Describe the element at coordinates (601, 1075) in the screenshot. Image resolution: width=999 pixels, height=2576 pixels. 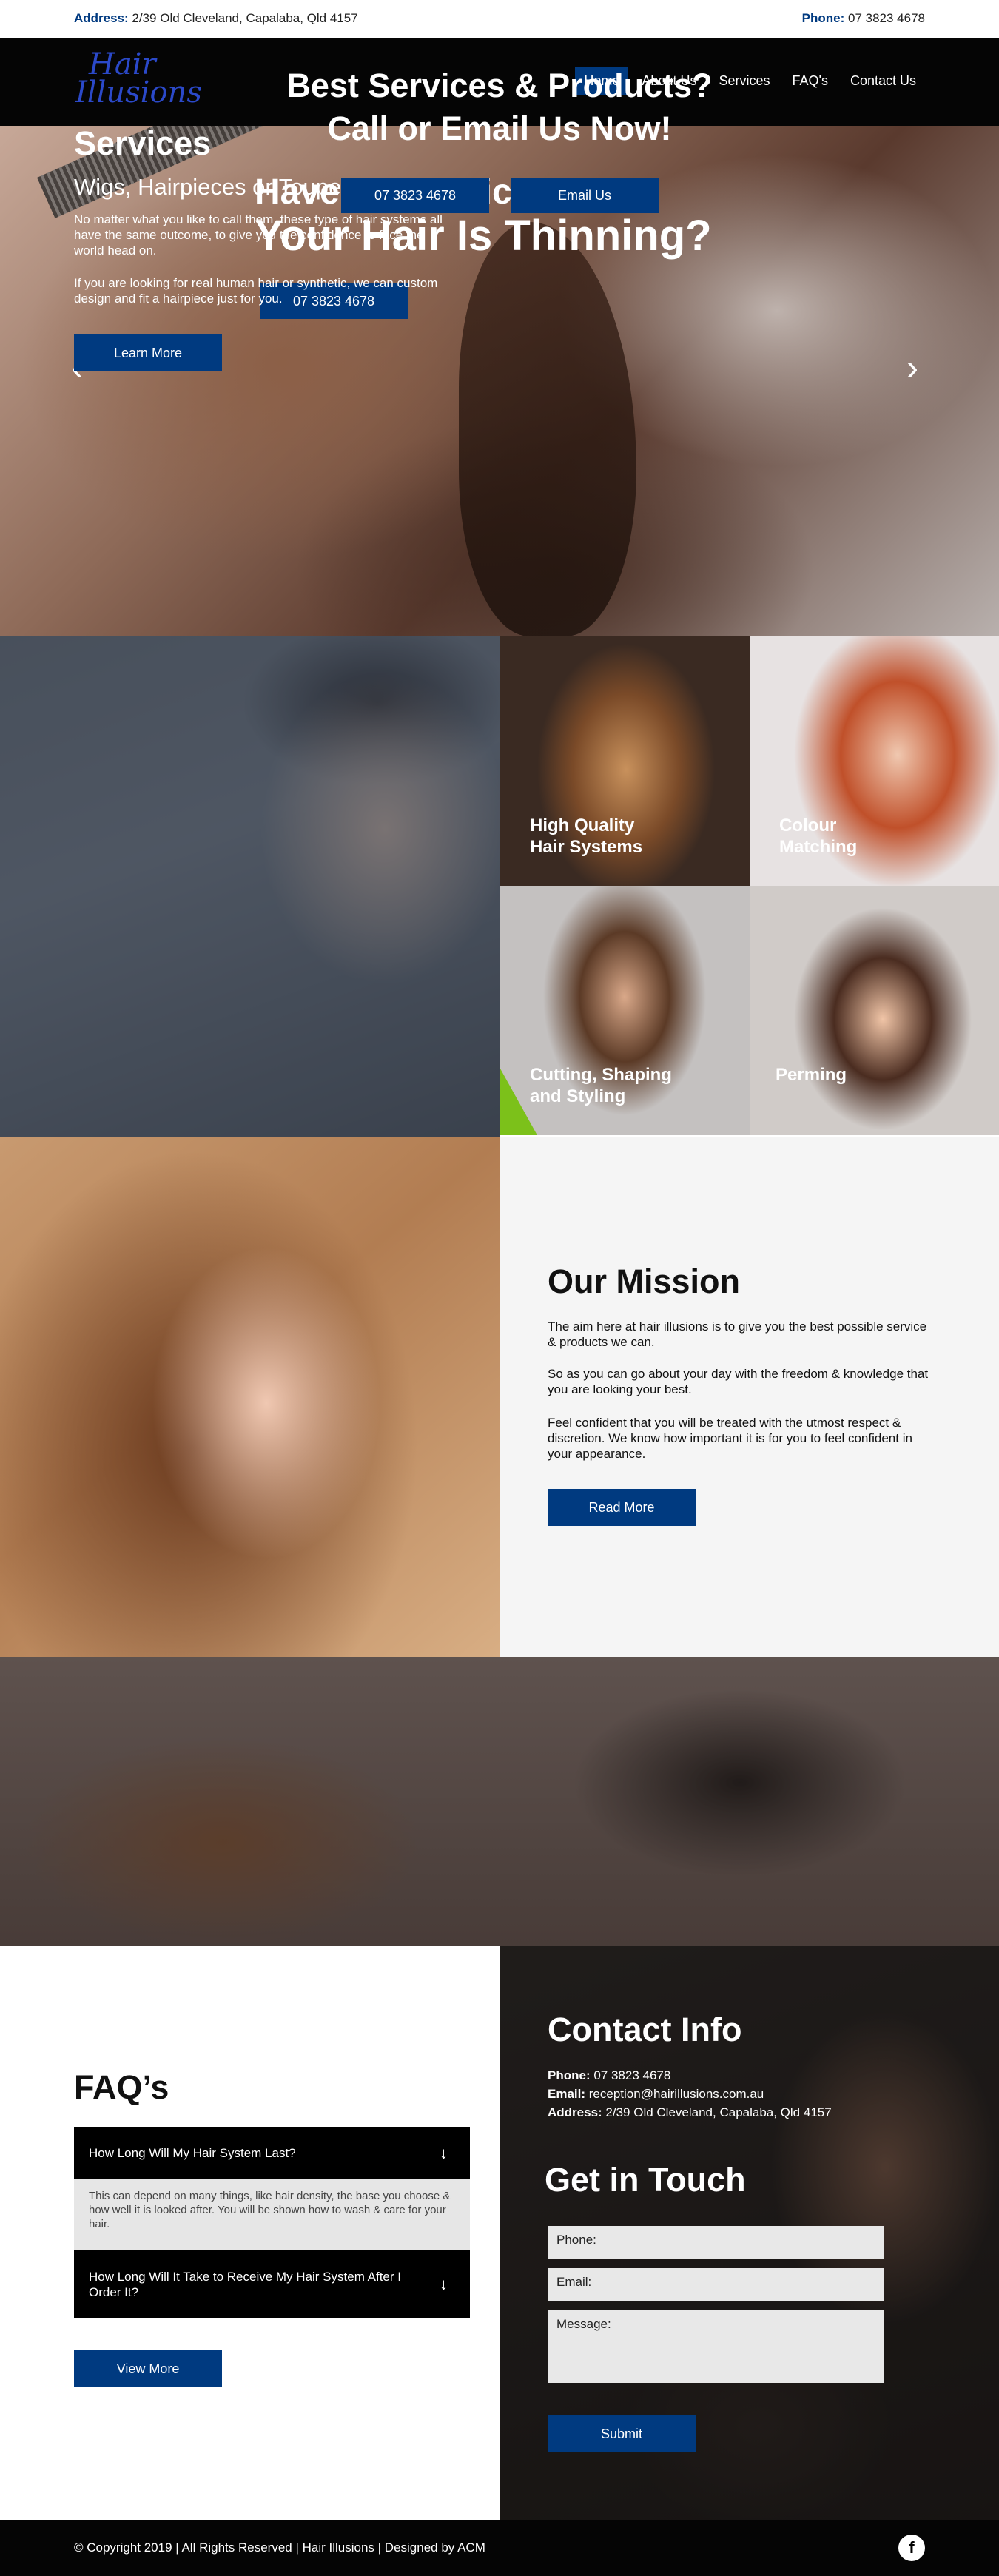
I see `tile-label-line-1: Cutting, Shaping` at that location.